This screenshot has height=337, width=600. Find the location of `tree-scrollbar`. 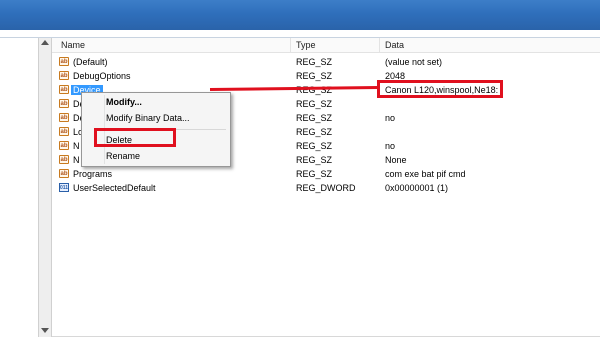

tree-scrollbar is located at coordinates (45, 187).